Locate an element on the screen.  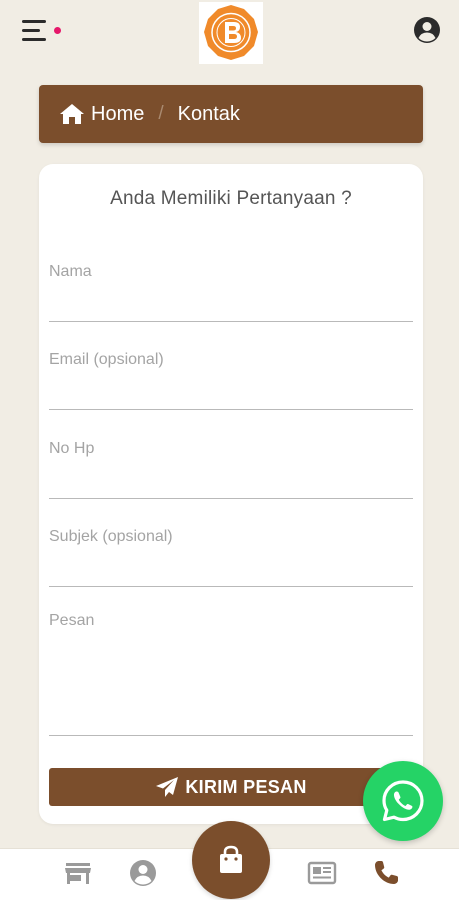
breadcrumb: Home / Kontak is located at coordinates (231, 114).